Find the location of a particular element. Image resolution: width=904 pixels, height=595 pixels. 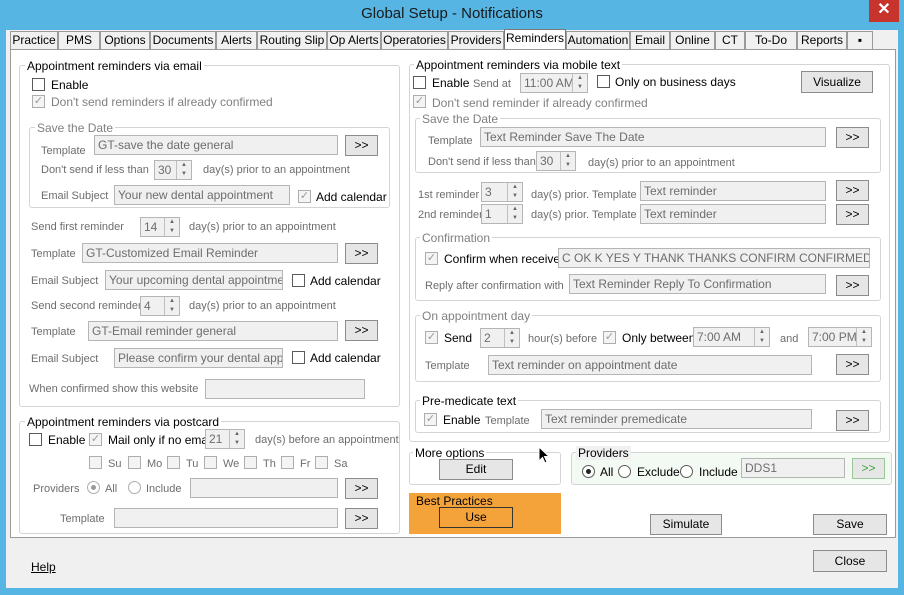

email-first-spinner: 14 ▲ ▼ is located at coordinates (160, 227).